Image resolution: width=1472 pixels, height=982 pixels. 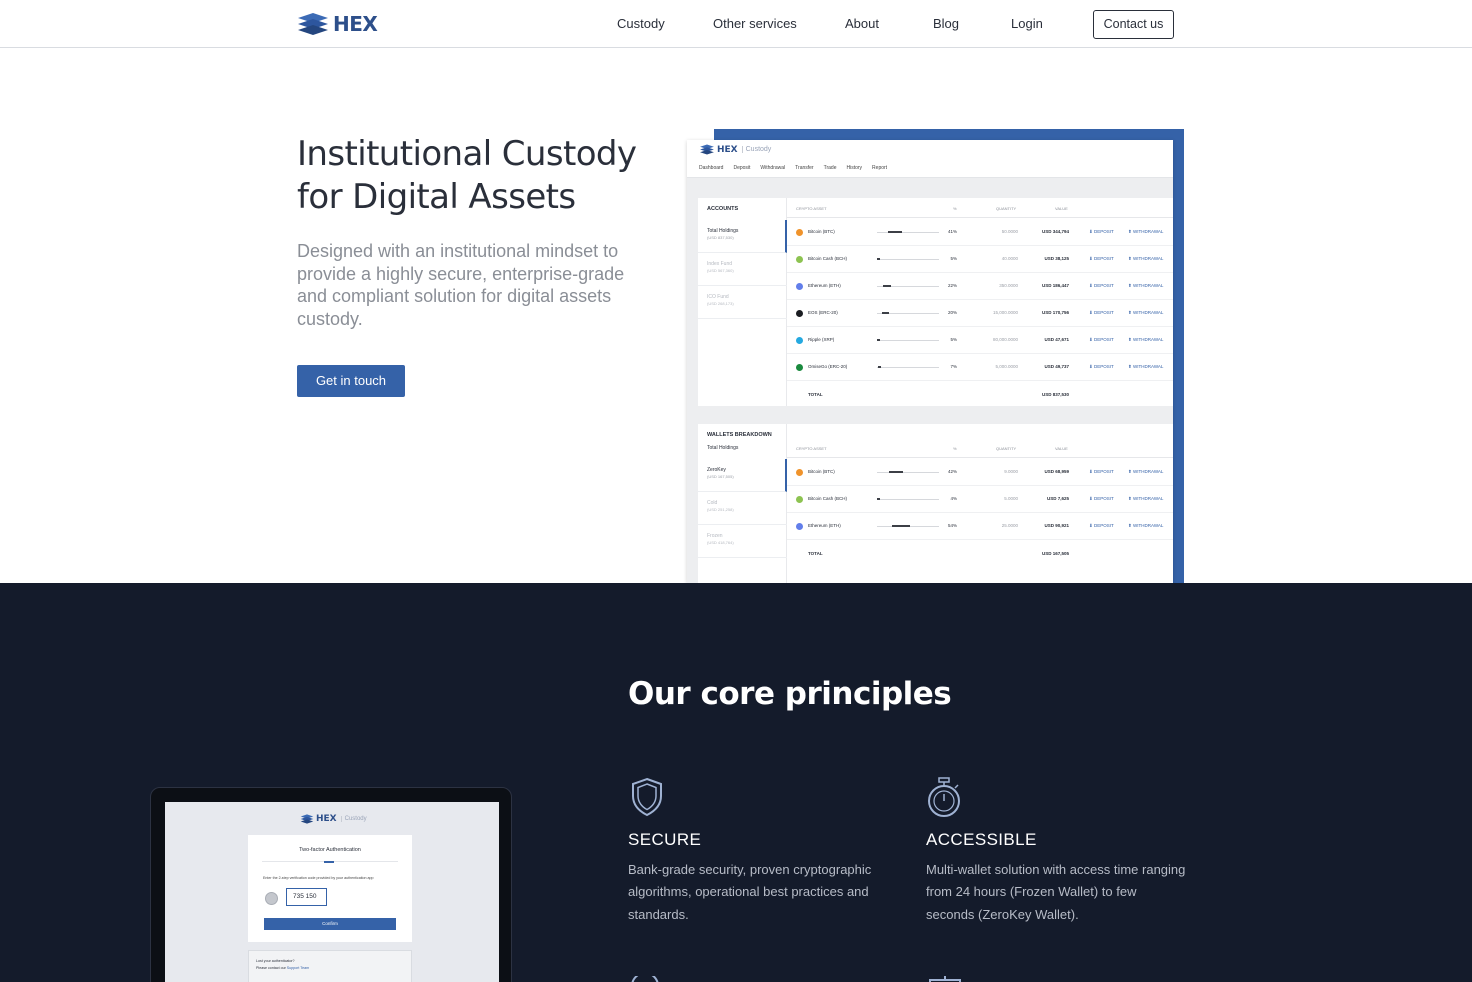 What do you see at coordinates (944, 797) in the screenshot?
I see `stopwatch-icon` at bounding box center [944, 797].